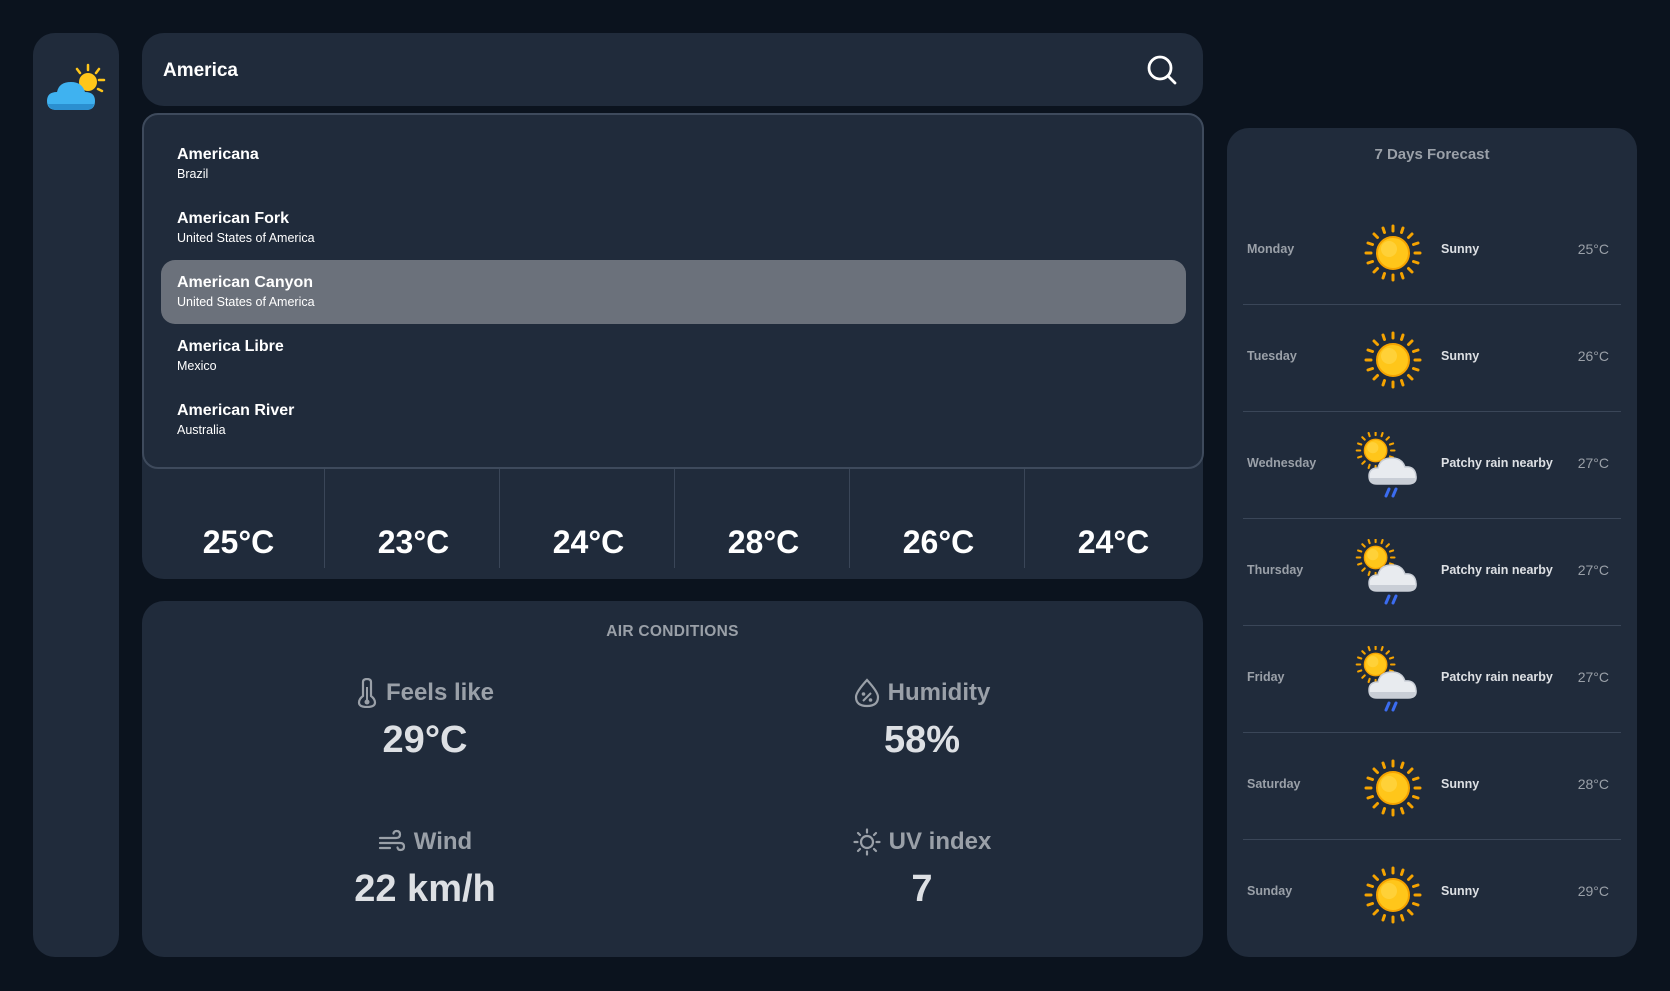 The image size is (1670, 991). What do you see at coordinates (1162, 70) in the screenshot?
I see `search-icon` at bounding box center [1162, 70].